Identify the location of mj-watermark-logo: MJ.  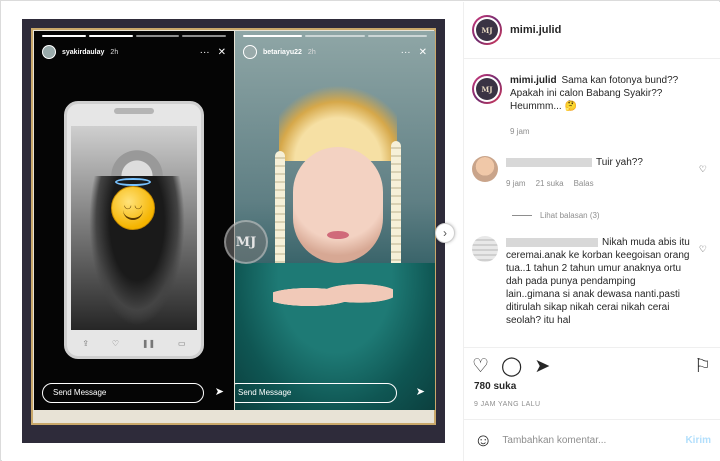
(246, 242).